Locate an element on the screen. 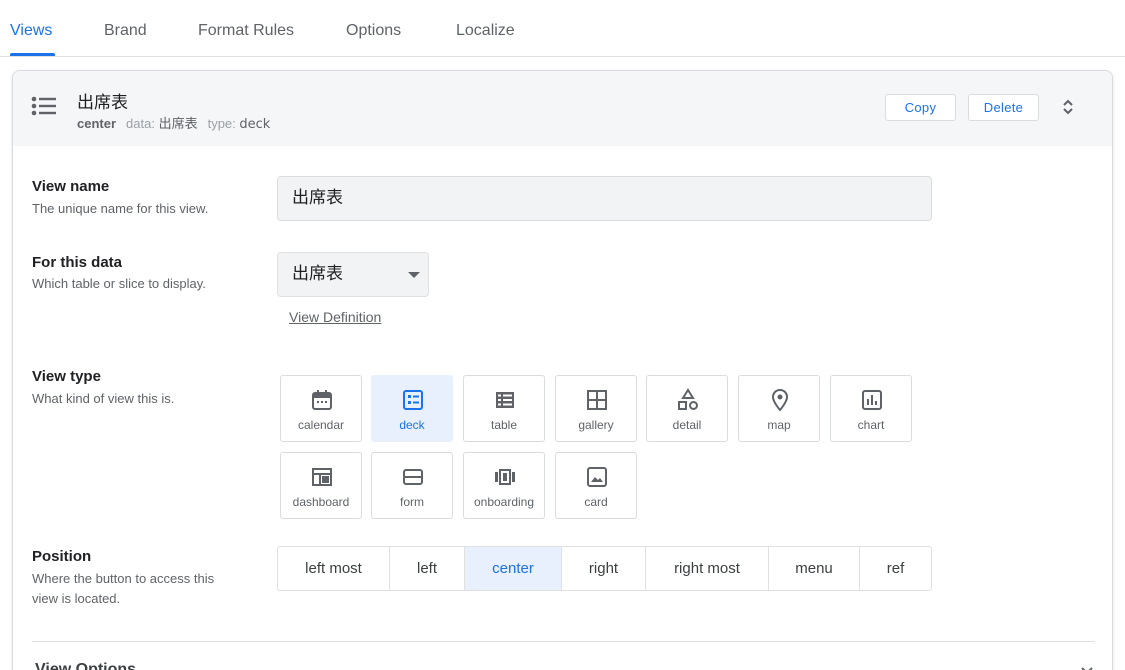 The image size is (1125, 670). position-menu: menu is located at coordinates (814, 568).